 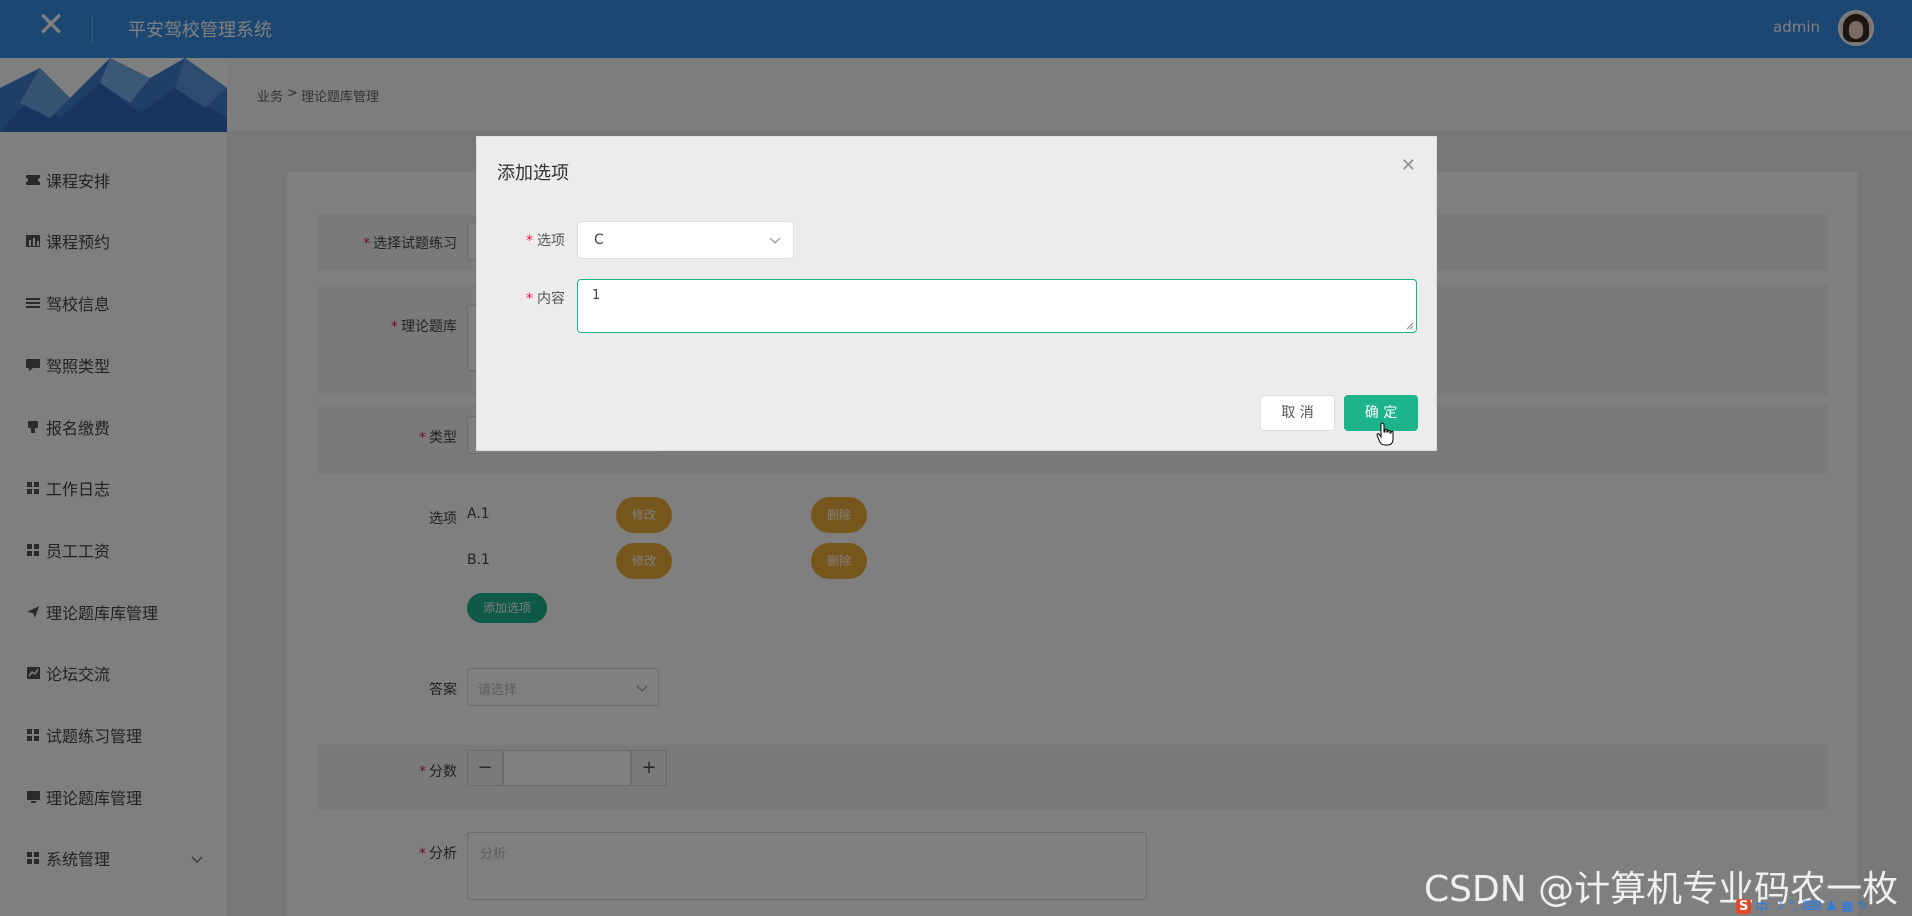 I want to click on hand-cursor-icon, so click(x=1385, y=434).